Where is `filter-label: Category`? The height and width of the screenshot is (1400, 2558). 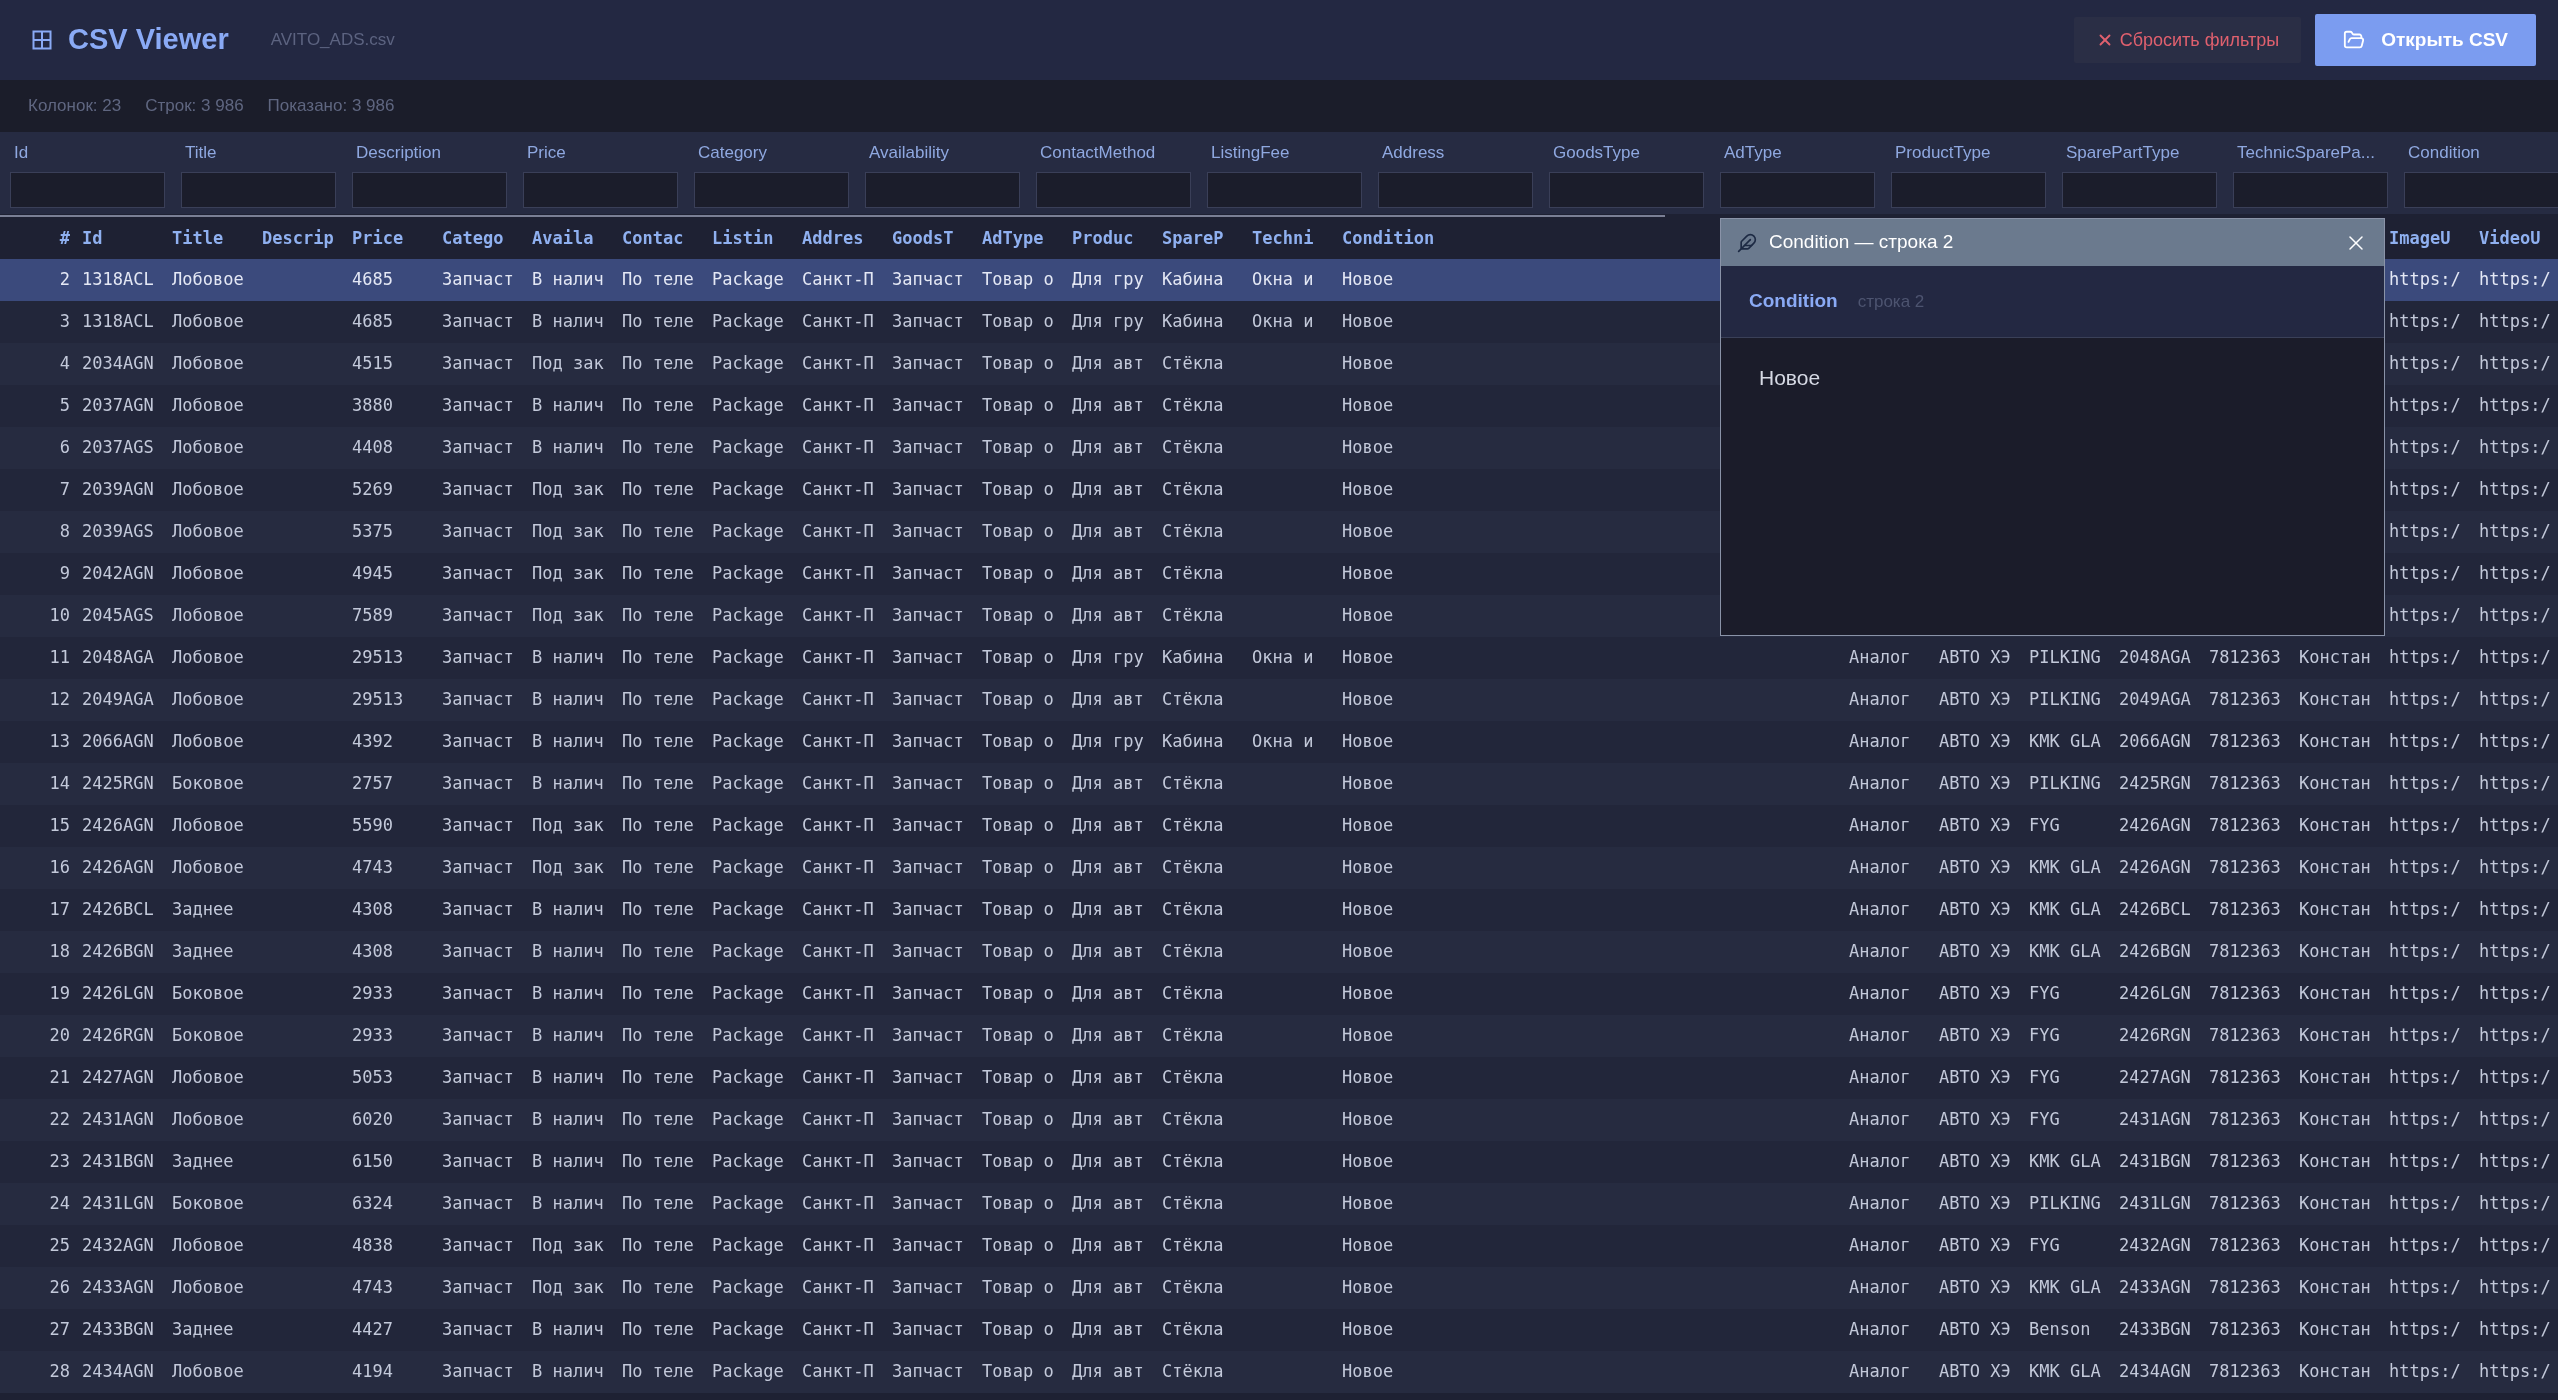 filter-label: Category is located at coordinates (732, 153).